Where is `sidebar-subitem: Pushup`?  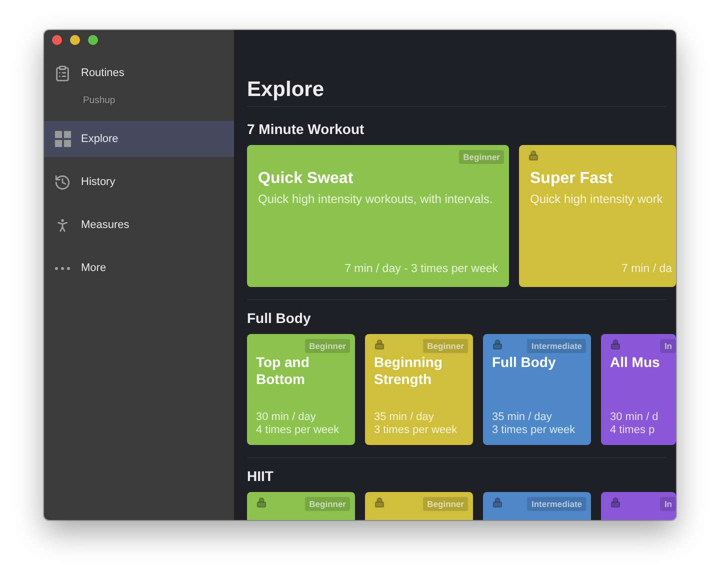
sidebar-subitem: Pushup is located at coordinates (139, 101).